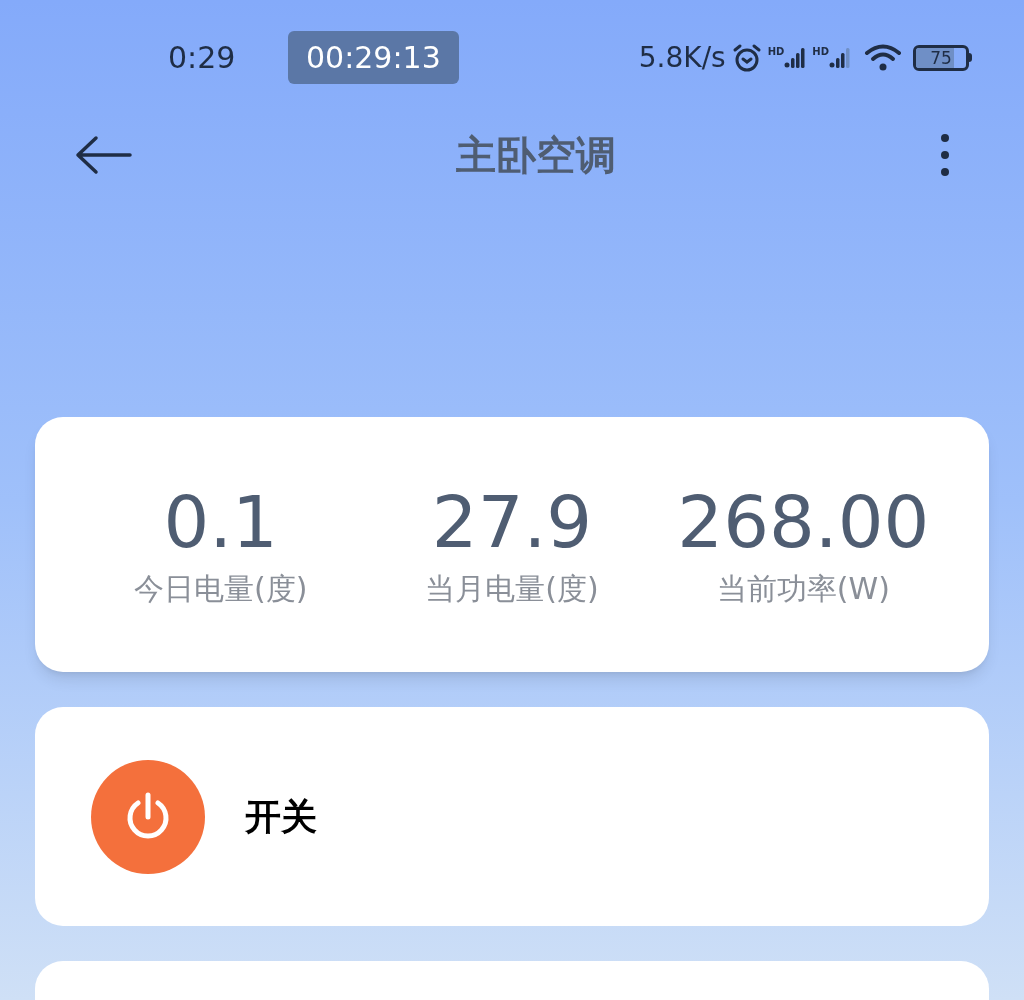 The height and width of the screenshot is (1000, 1024). Describe the element at coordinates (883, 57) in the screenshot. I see `wifi-icon` at that location.